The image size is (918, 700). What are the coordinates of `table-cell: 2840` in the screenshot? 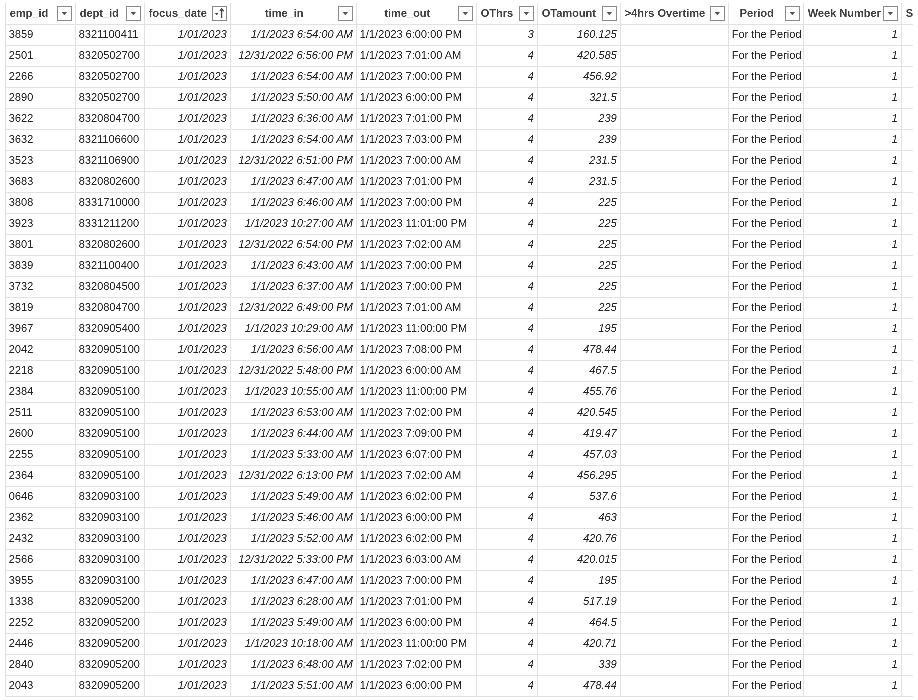 It's located at (41, 665).